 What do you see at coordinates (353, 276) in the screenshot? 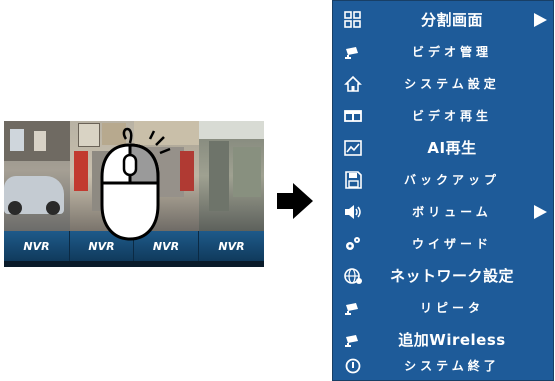
I see `globe-icon` at bounding box center [353, 276].